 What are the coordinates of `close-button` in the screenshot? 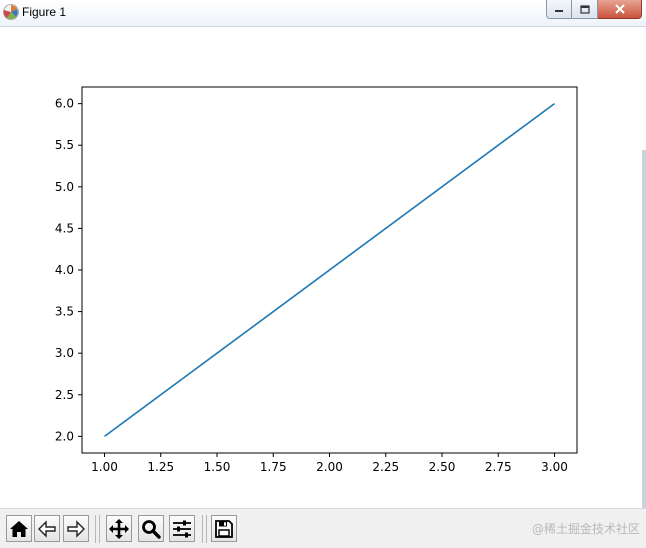 It's located at (620, 9).